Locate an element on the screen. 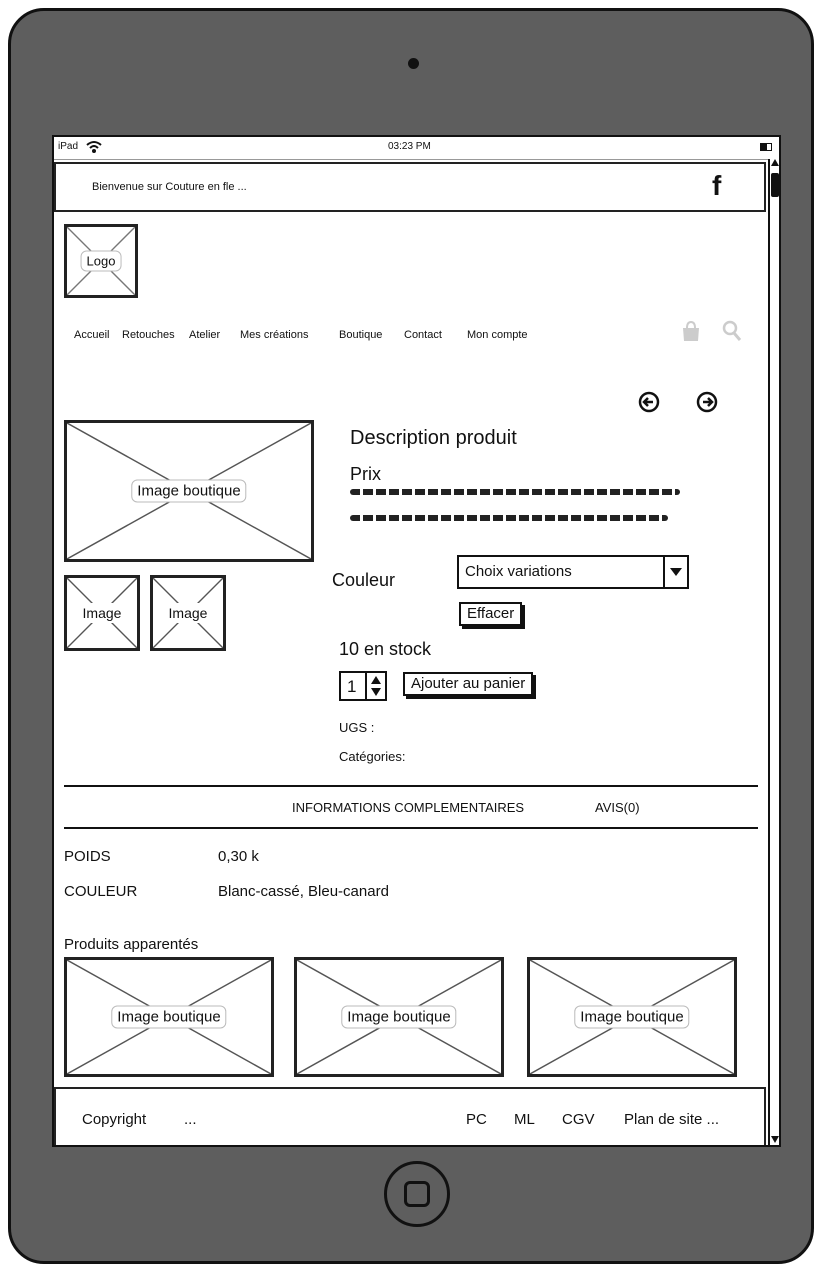 The image size is (818, 1273). logo-label: Logo is located at coordinates (101, 261).